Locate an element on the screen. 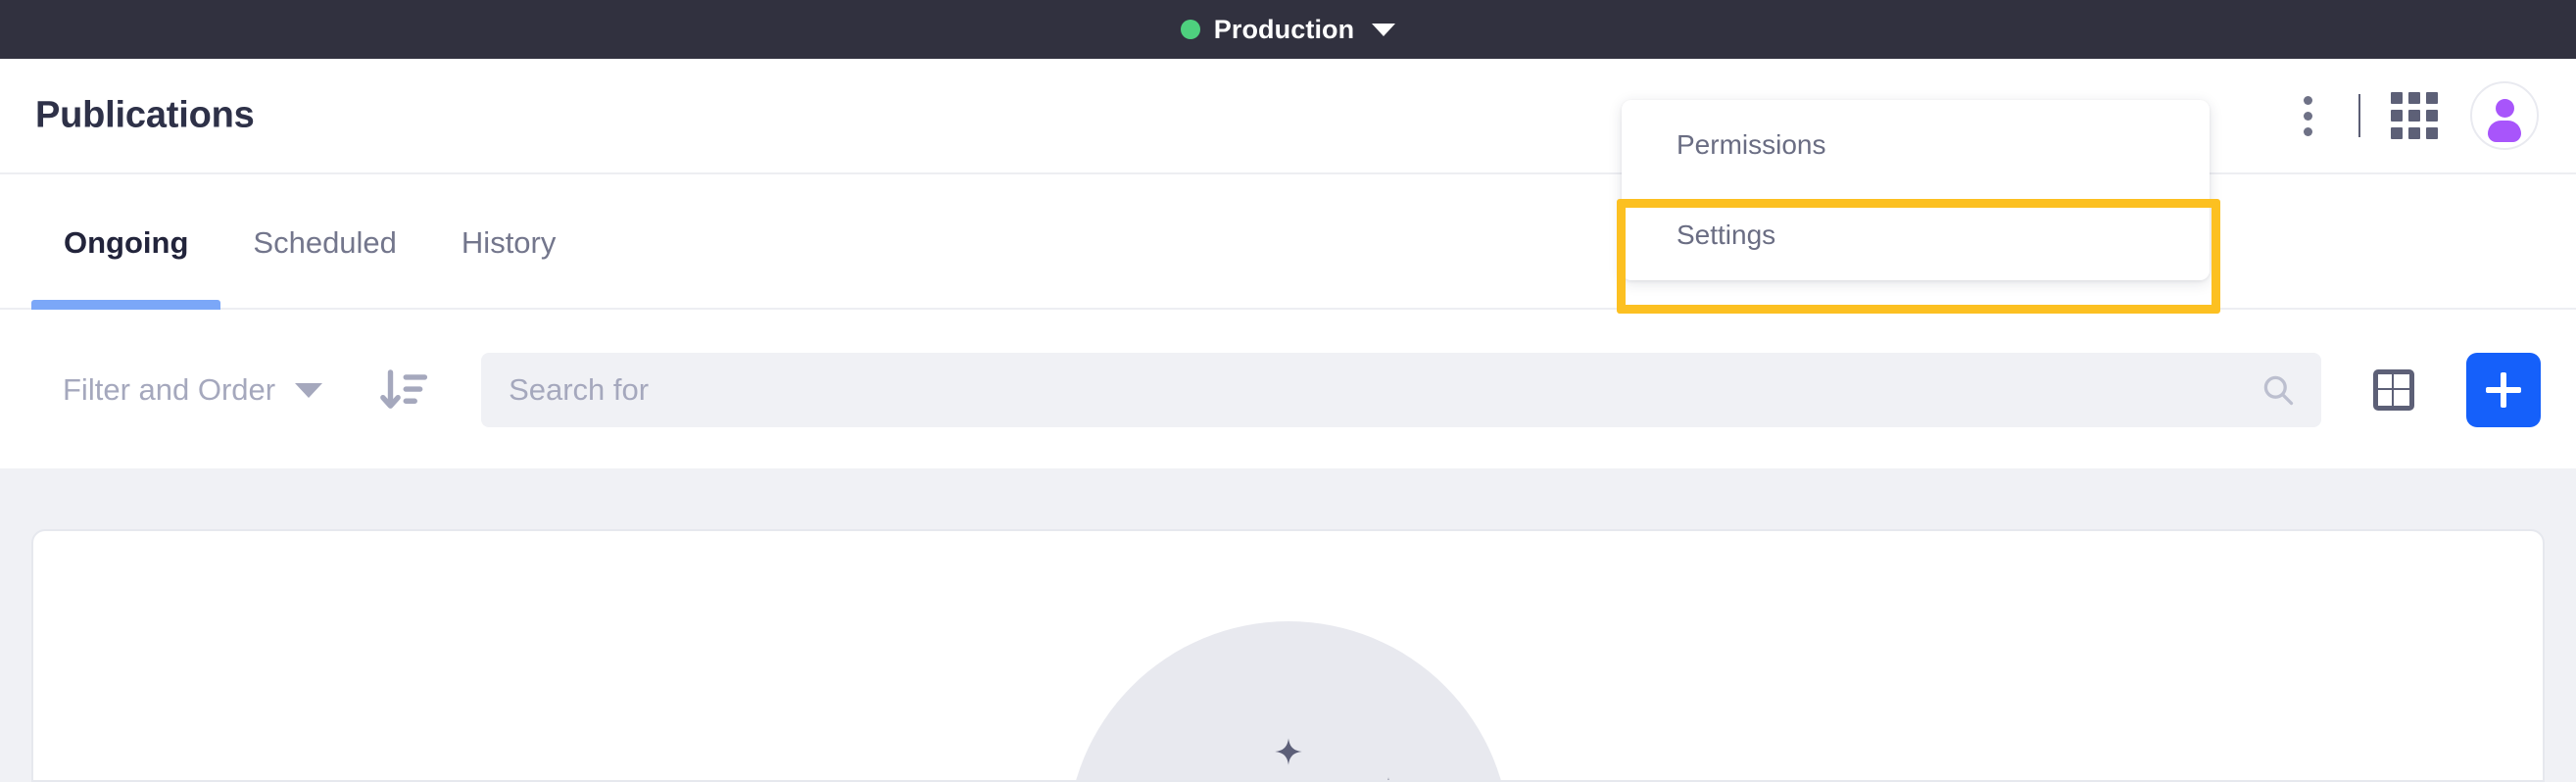  header-dropdown-menu: Permissions Settings is located at coordinates (1916, 190).